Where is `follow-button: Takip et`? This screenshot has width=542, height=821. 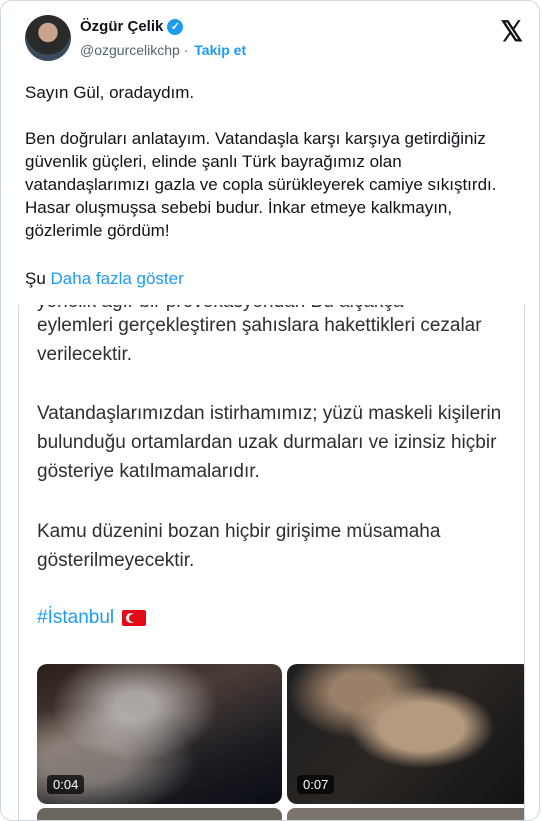
follow-button: Takip et is located at coordinates (220, 50).